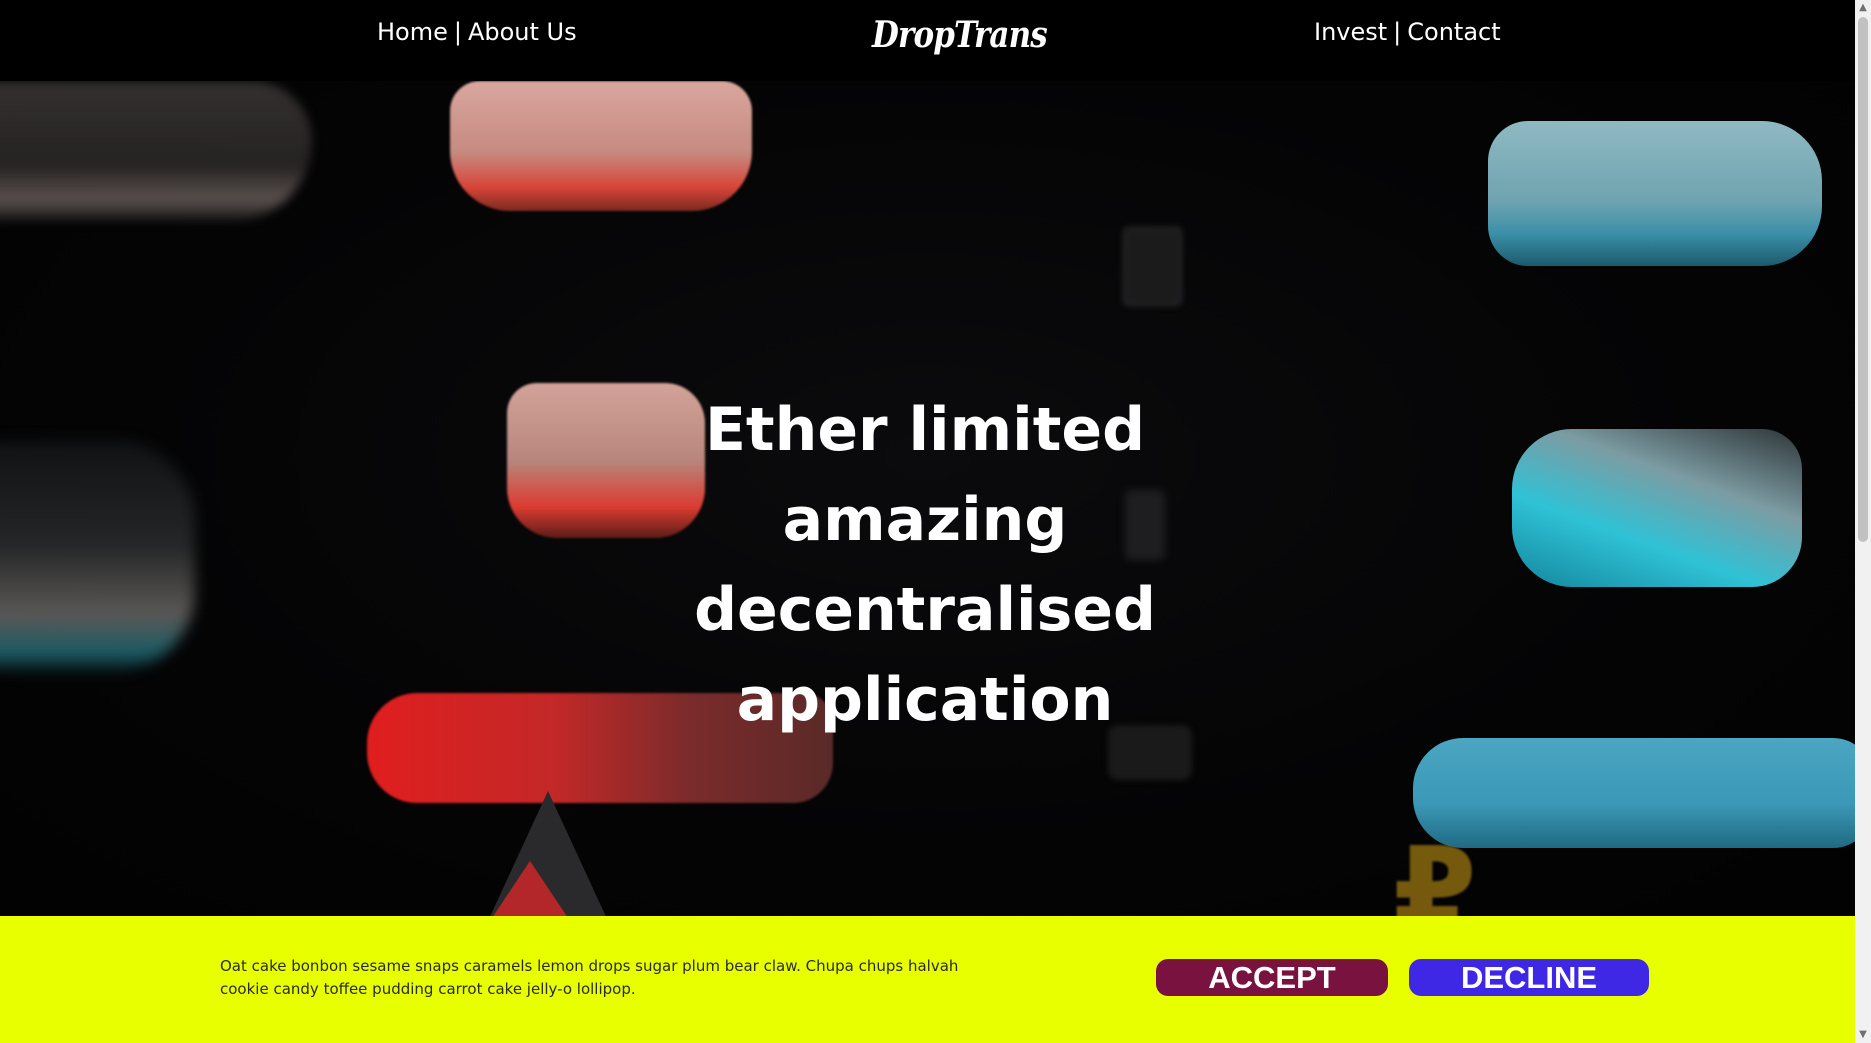 This screenshot has height=1043, width=1871. What do you see at coordinates (925, 430) in the screenshot?
I see `headline-line: Ether limited` at bounding box center [925, 430].